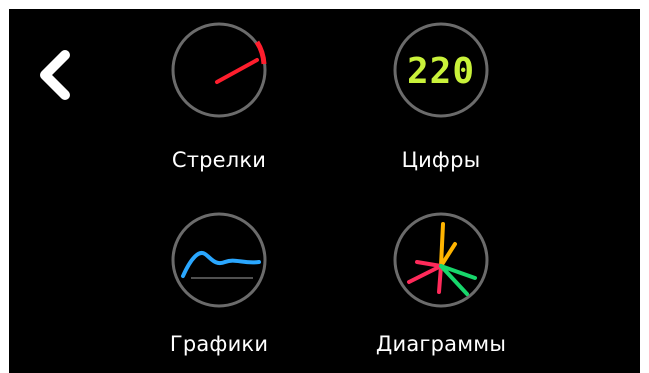 This screenshot has height=373, width=649. I want to click on mode-digits-button: 220 Цифры, so click(441, 100).